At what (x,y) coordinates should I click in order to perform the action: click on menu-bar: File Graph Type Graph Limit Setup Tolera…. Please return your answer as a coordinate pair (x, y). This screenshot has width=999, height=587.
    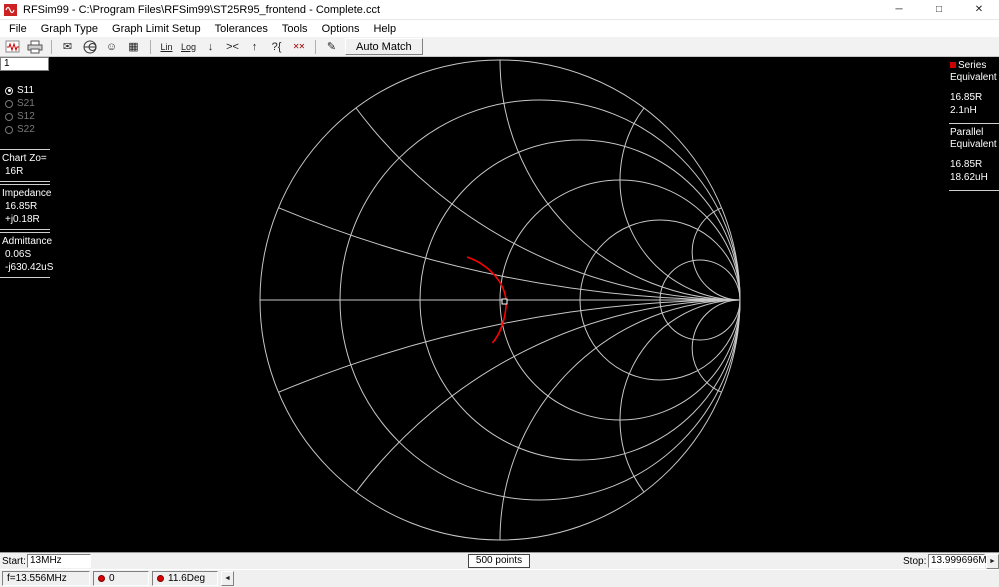
    Looking at the image, I should click on (499, 28).